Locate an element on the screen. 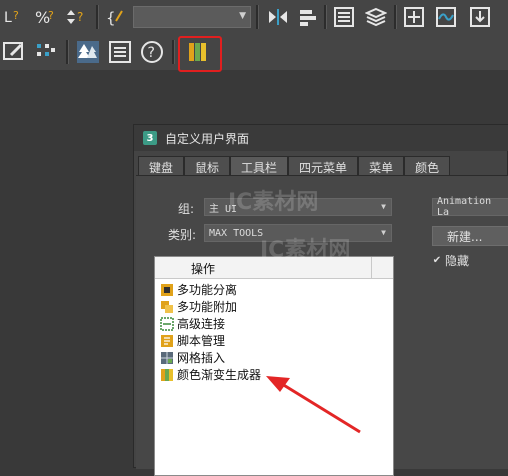  grid-insert-icon is located at coordinates (167, 357).